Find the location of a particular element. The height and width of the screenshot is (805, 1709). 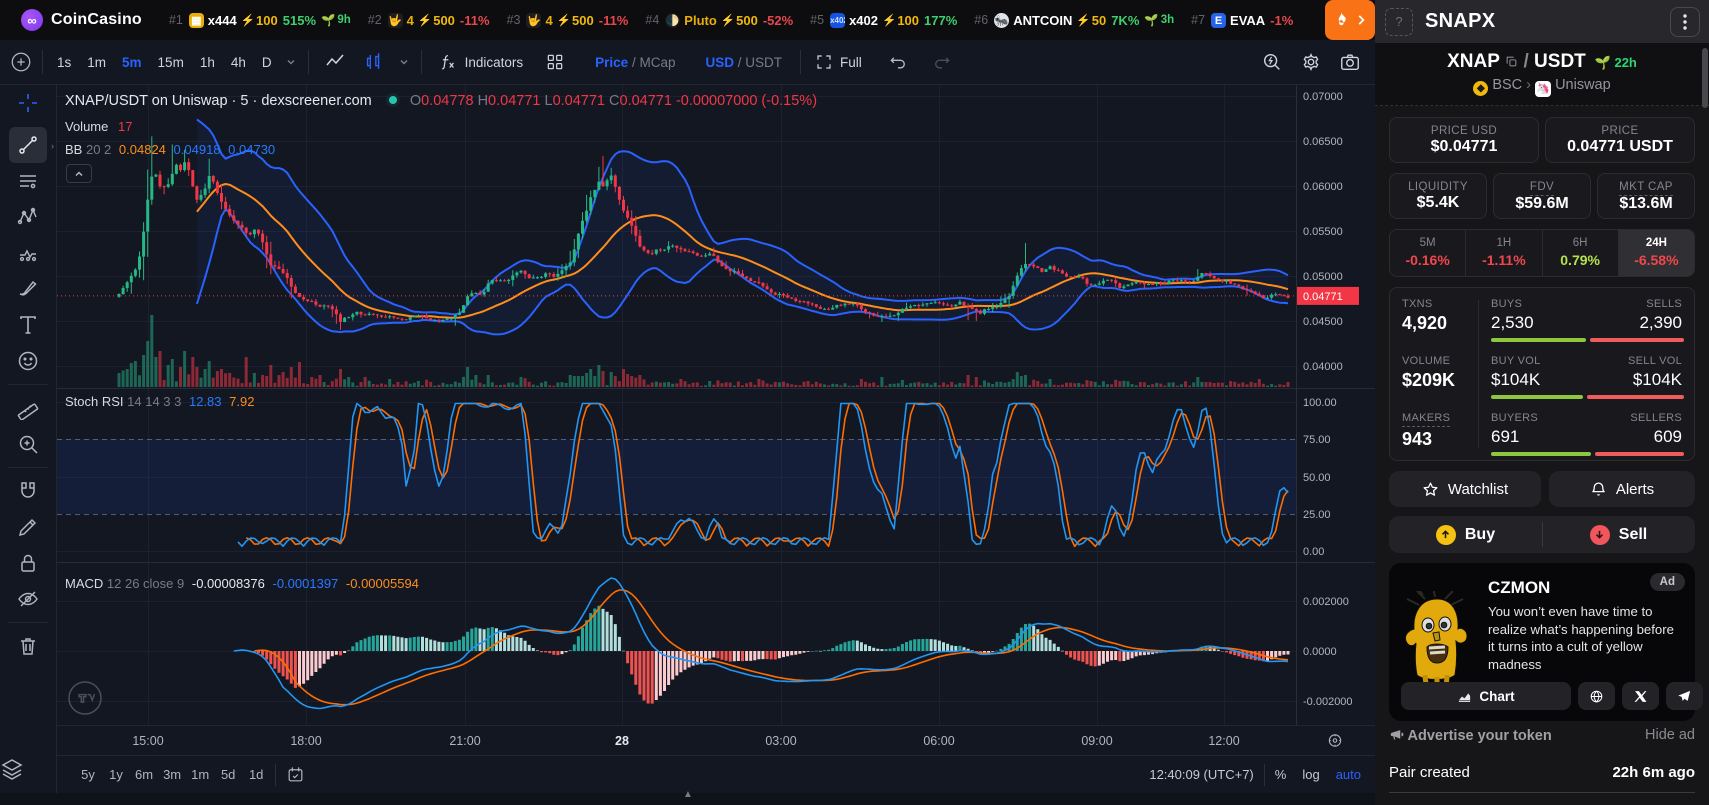

svg-text: -0.002000 is located at coordinates (1328, 702).